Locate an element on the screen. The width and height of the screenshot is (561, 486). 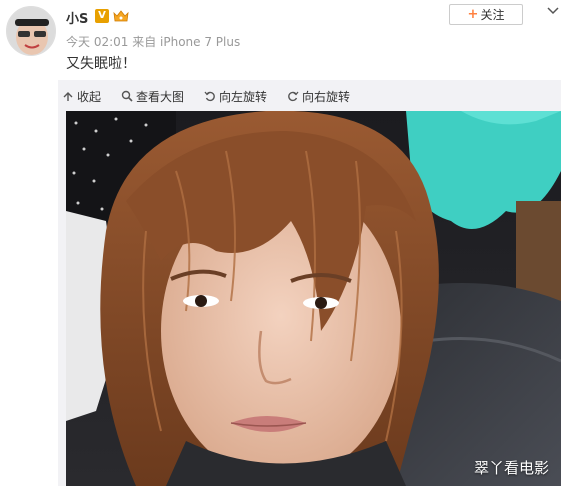
verified-badge-icon: V is located at coordinates (102, 16).